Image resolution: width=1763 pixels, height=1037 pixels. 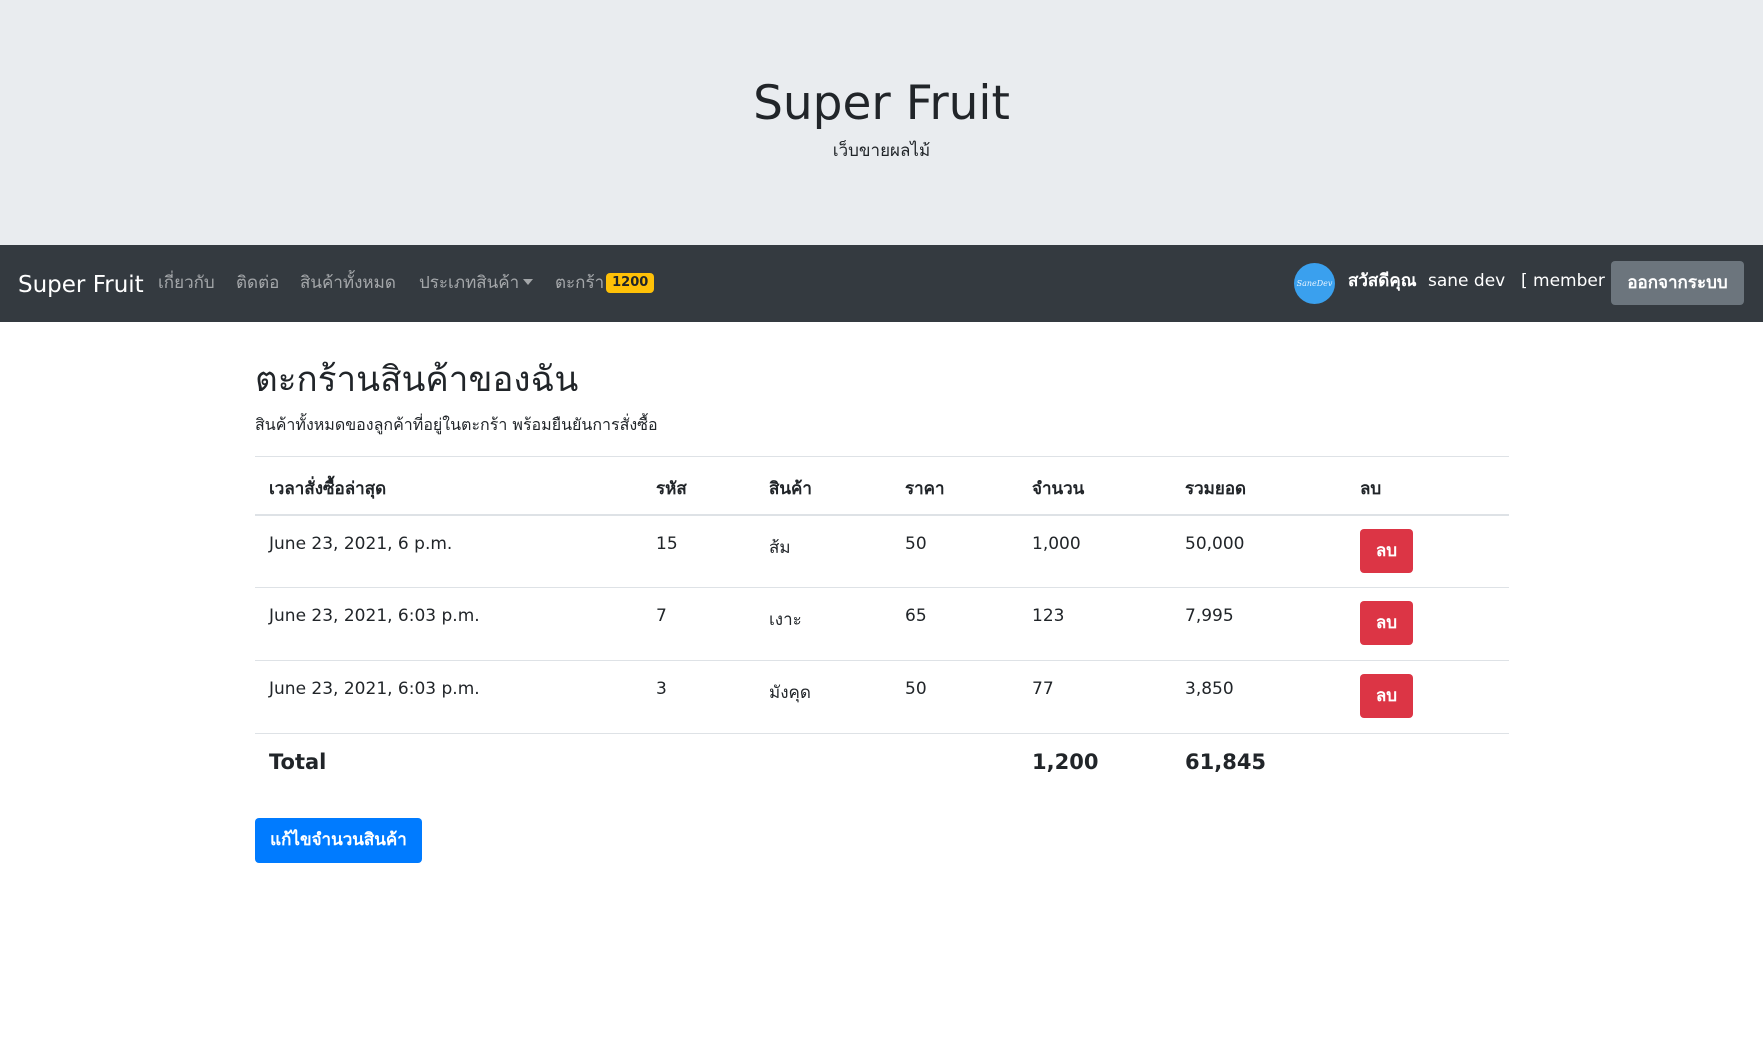 I want to click on cell-total: 3,850, so click(x=1258, y=697).